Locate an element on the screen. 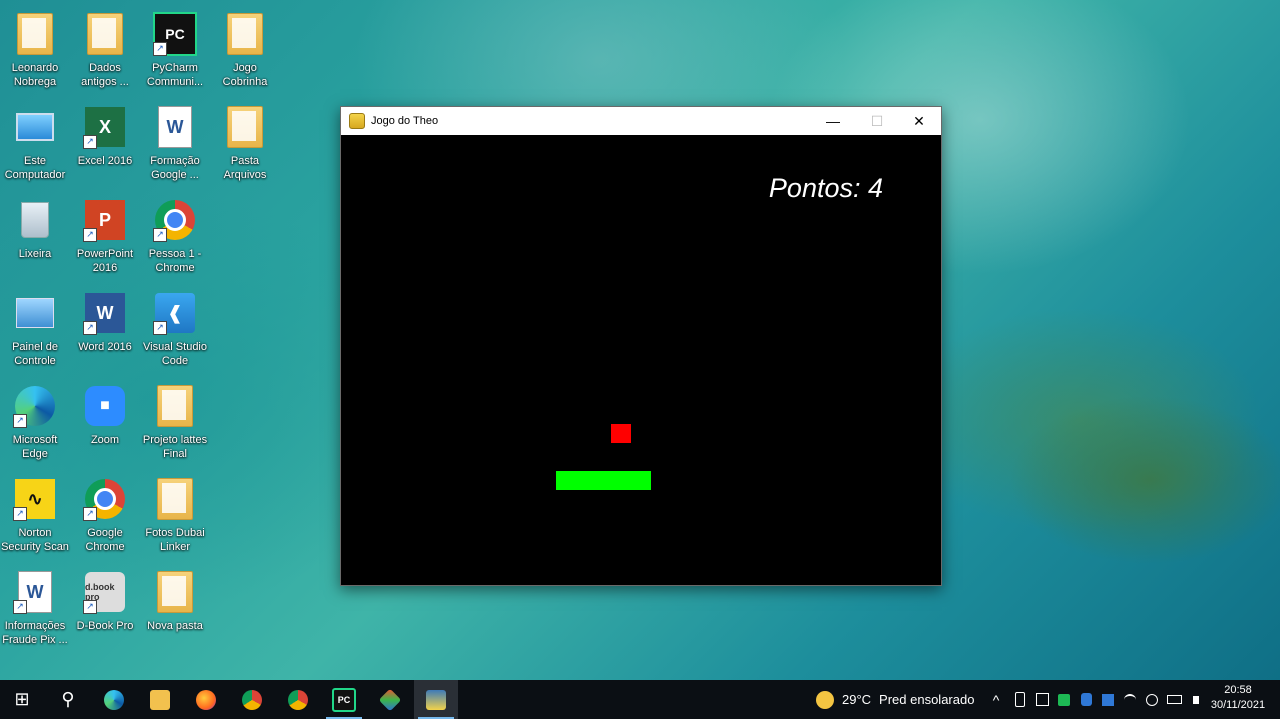 The image size is (1280, 719). weather-widget: 29°C Pred ensolarado is located at coordinates (895, 699).